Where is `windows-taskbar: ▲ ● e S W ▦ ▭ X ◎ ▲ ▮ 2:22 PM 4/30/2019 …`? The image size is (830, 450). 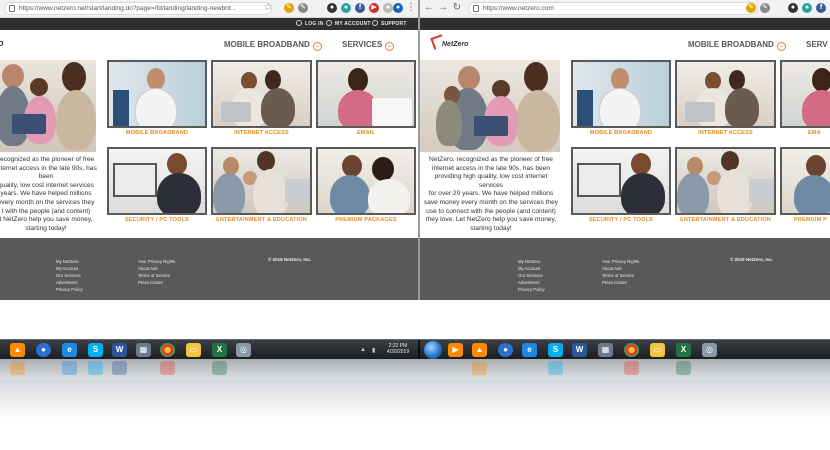
windows-taskbar: ▲ ● e S W ▦ ▭ X ◎ ▲ ▮ 2:22 PM 4/30/2019 … is located at coordinates (415, 349).